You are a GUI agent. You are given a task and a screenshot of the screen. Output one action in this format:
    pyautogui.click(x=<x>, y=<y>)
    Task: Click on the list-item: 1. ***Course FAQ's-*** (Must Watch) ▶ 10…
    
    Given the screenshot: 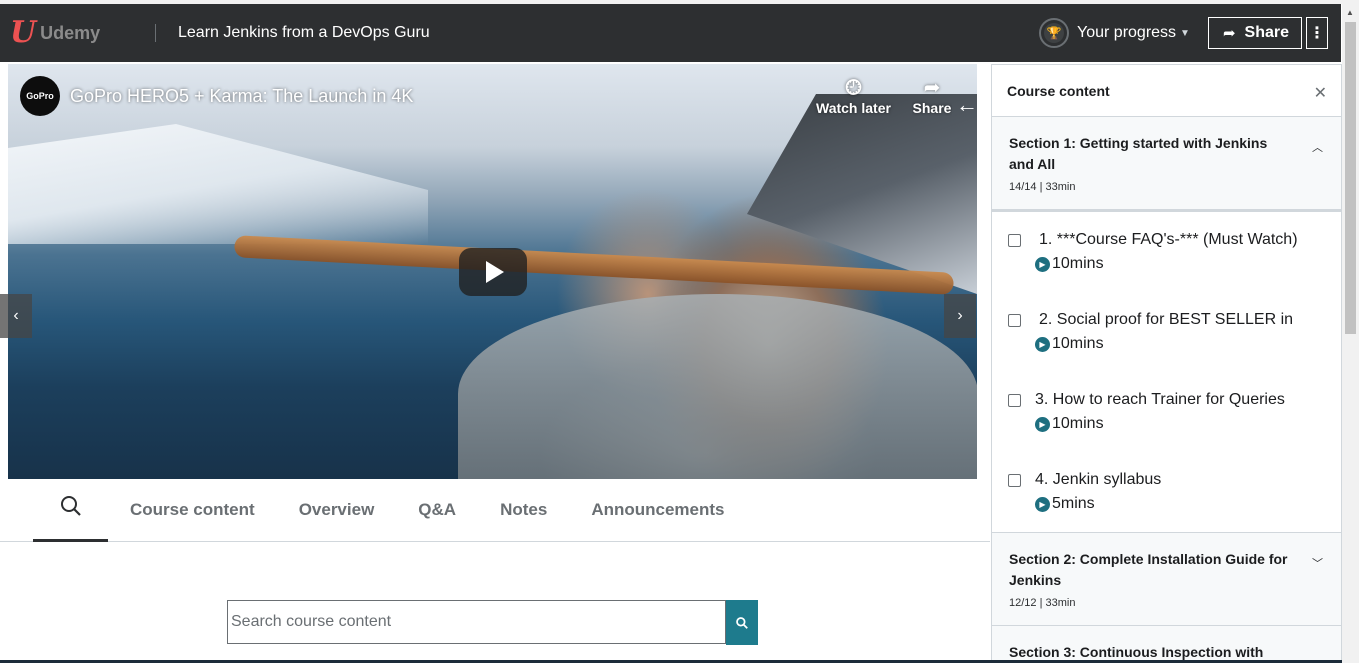 What is the action you would take?
    pyautogui.click(x=1166, y=252)
    